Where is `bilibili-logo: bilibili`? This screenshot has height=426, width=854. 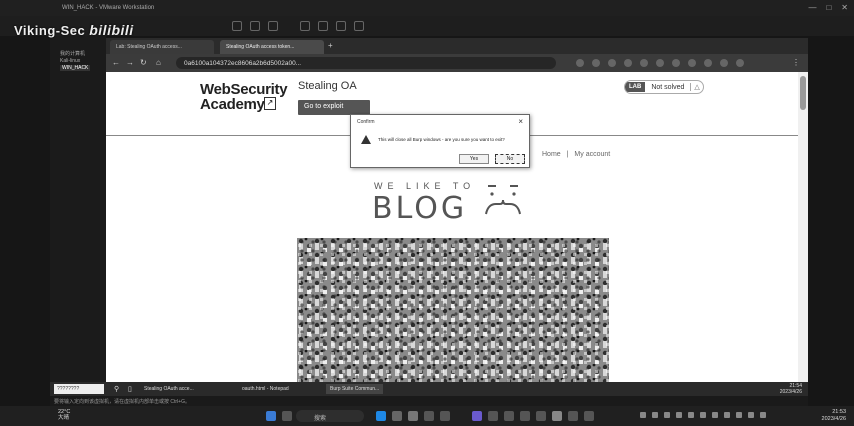
bilibili-logo: bilibili is located at coordinates (111, 30).